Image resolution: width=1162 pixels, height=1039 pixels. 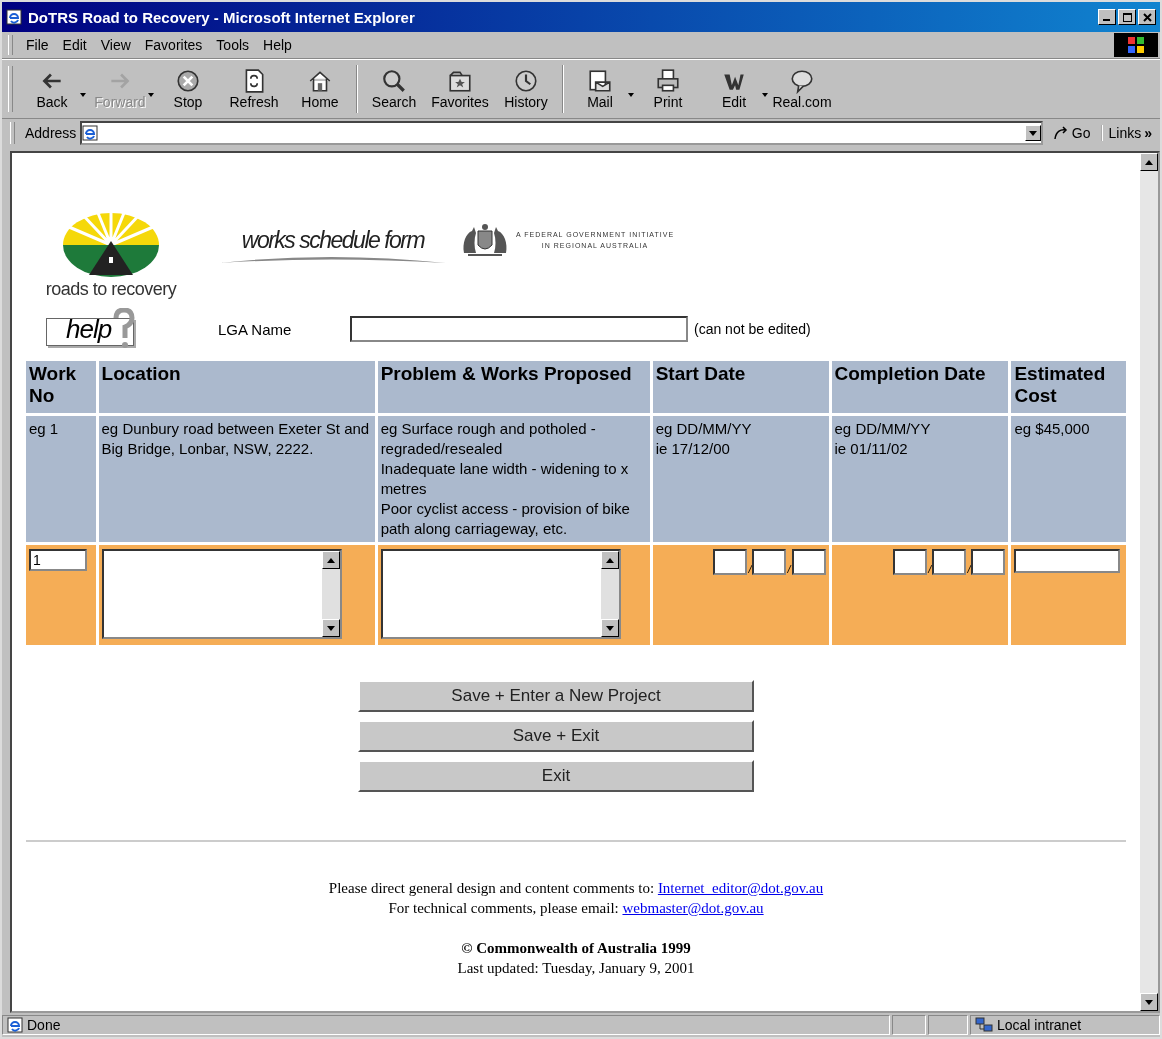 What do you see at coordinates (1149, 582) in the screenshot?
I see `scrollbar` at bounding box center [1149, 582].